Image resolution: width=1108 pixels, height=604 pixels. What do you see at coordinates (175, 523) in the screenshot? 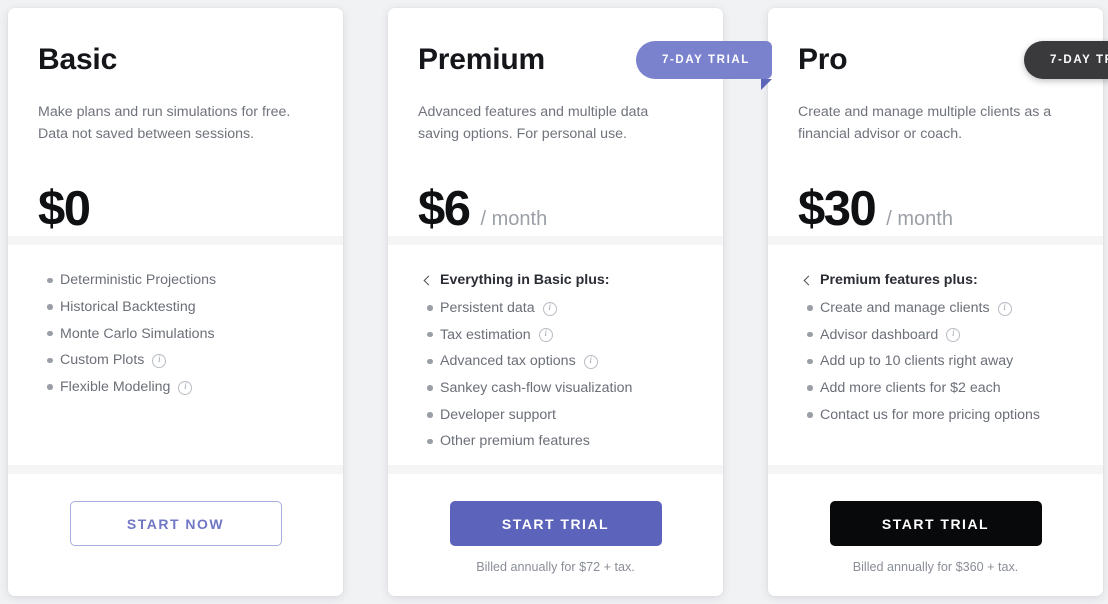
I see `cta-button-basic: START NOW` at bounding box center [175, 523].